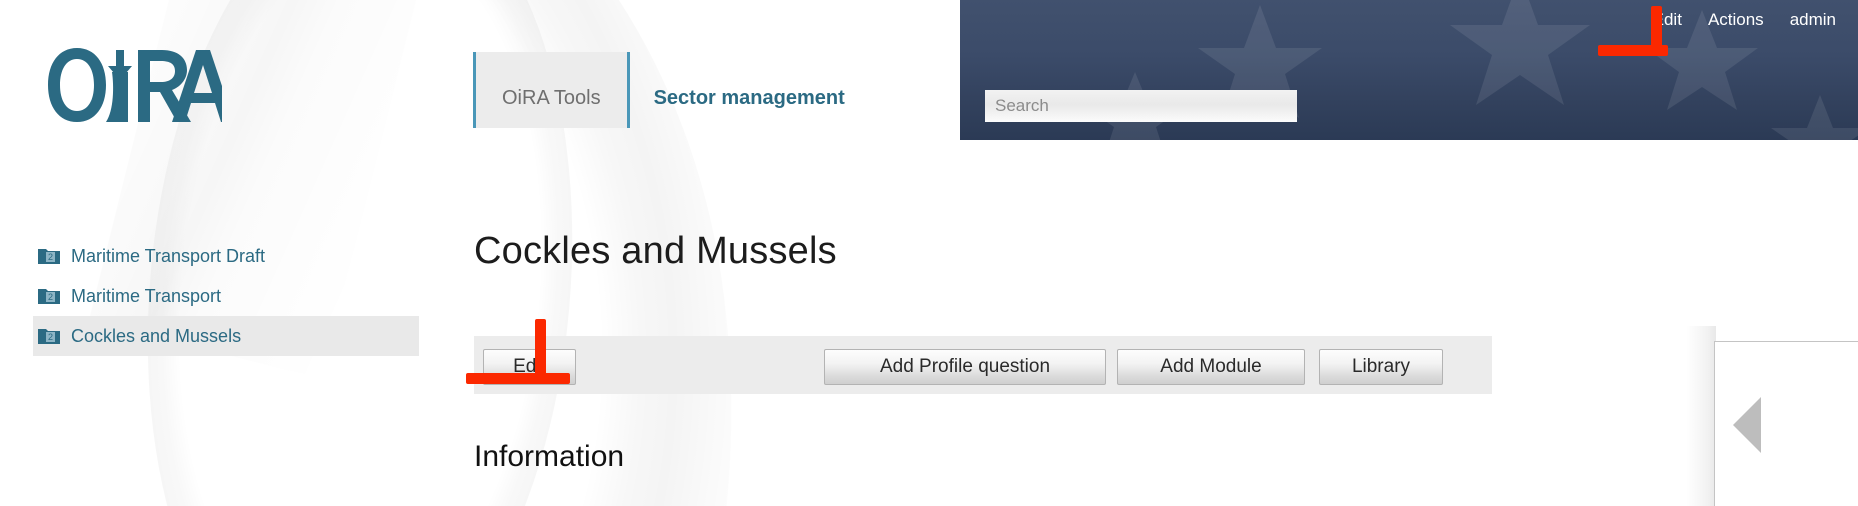 The width and height of the screenshot is (1858, 506). I want to click on section-heading-information: Information, so click(549, 456).